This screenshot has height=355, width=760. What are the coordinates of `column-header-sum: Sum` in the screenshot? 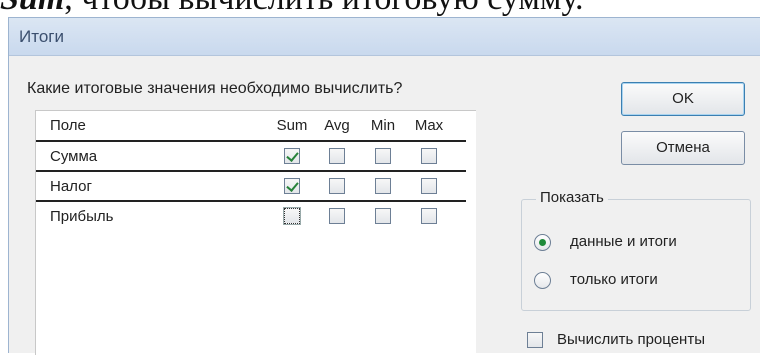 It's located at (292, 125).